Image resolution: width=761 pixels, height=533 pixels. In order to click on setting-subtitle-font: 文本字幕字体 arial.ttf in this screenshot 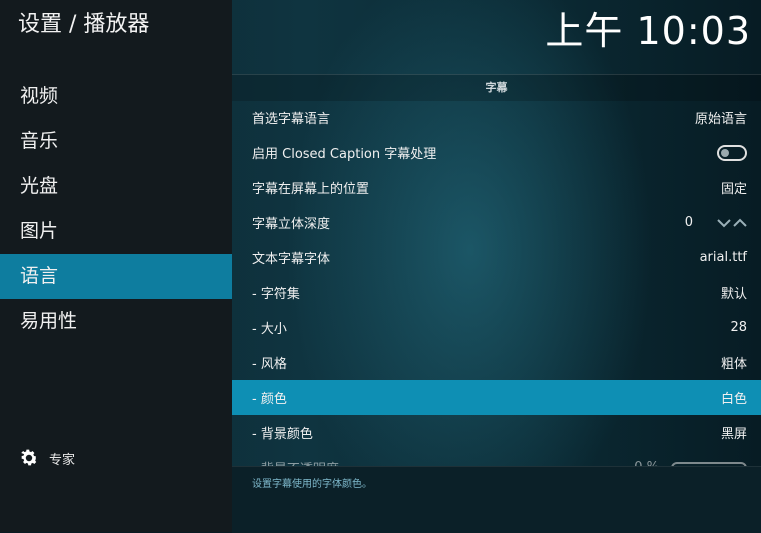, I will do `click(496, 257)`.